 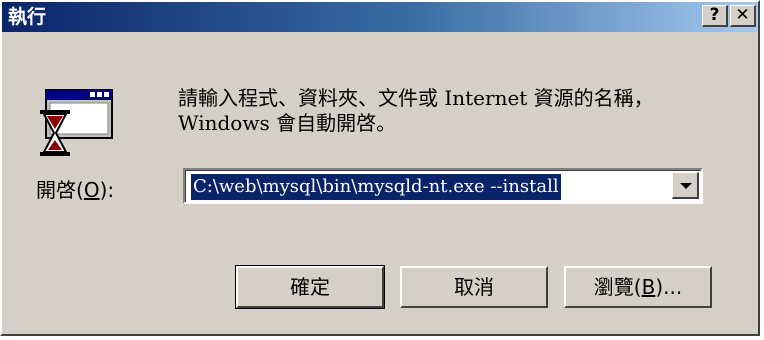 What do you see at coordinates (75, 190) in the screenshot?
I see `open-label: 開啓(O):` at bounding box center [75, 190].